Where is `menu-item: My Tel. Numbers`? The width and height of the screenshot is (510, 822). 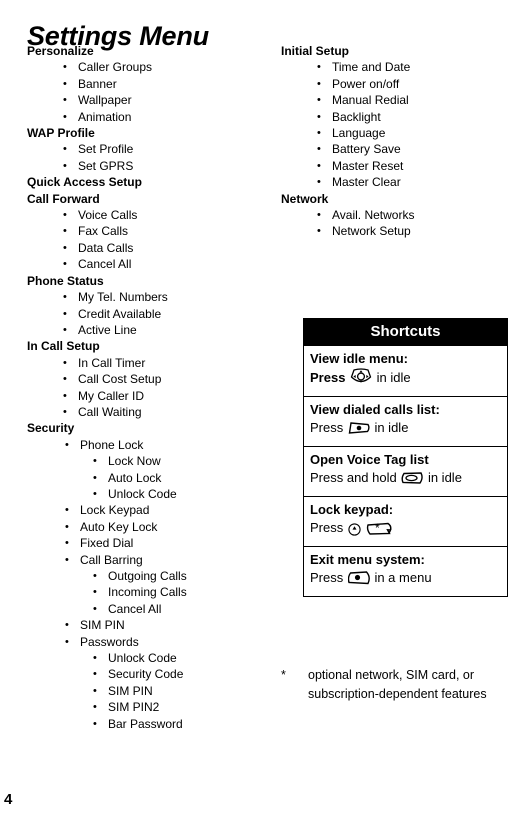
menu-item: My Tel. Numbers is located at coordinates (147, 297).